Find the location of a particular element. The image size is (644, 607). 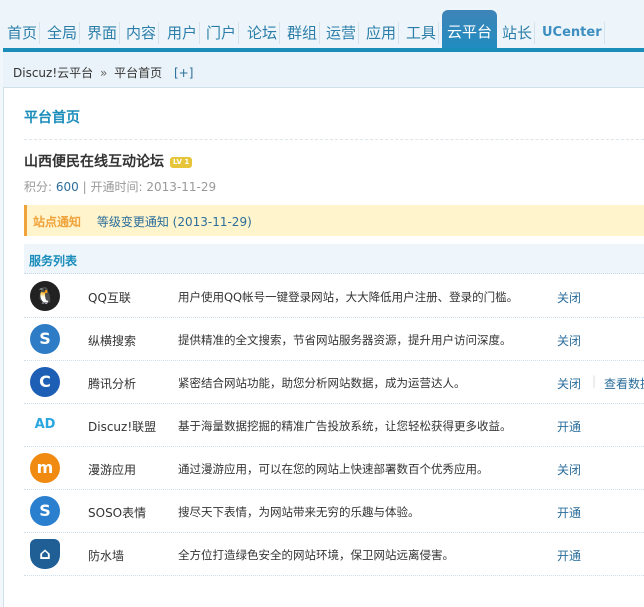

tab-1: 全局 is located at coordinates (63, 33).